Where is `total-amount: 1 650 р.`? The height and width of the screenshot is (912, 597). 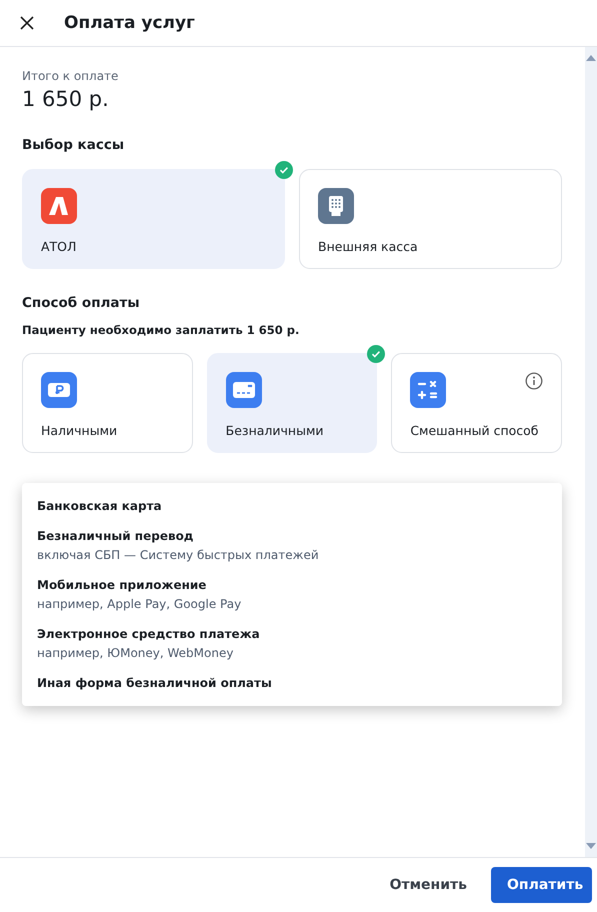 total-amount: 1 650 р. is located at coordinates (66, 99).